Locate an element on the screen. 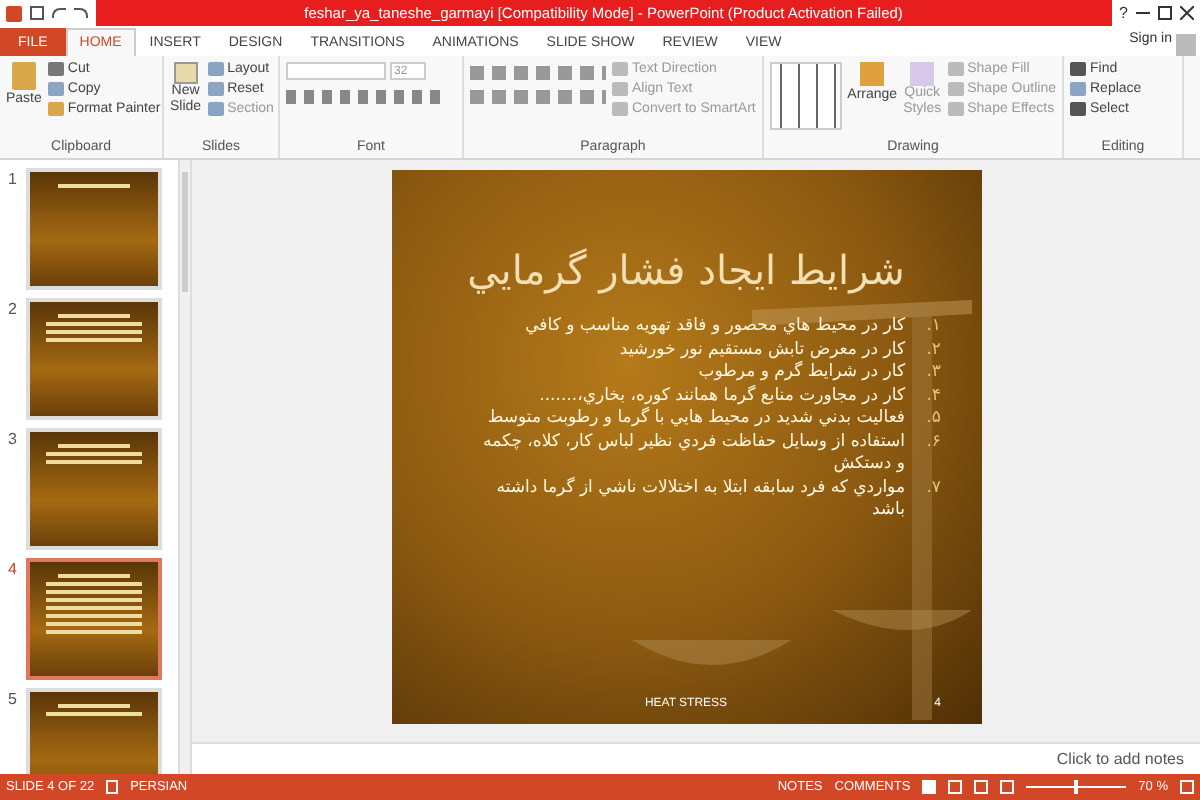 The image size is (1200, 800). close-icon is located at coordinates (1187, 13).